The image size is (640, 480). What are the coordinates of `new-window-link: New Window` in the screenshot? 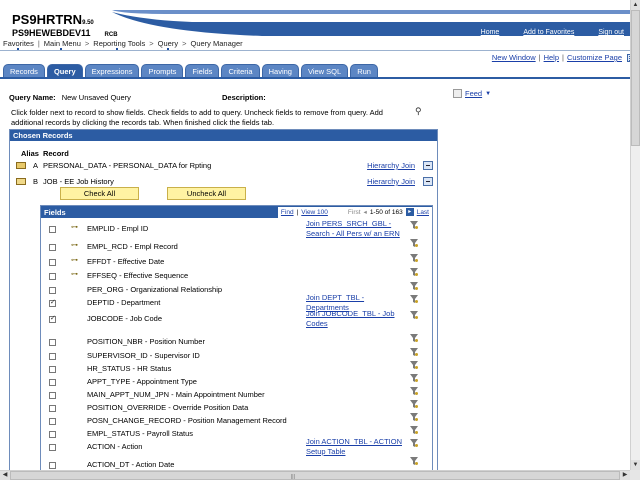 It's located at (514, 57).